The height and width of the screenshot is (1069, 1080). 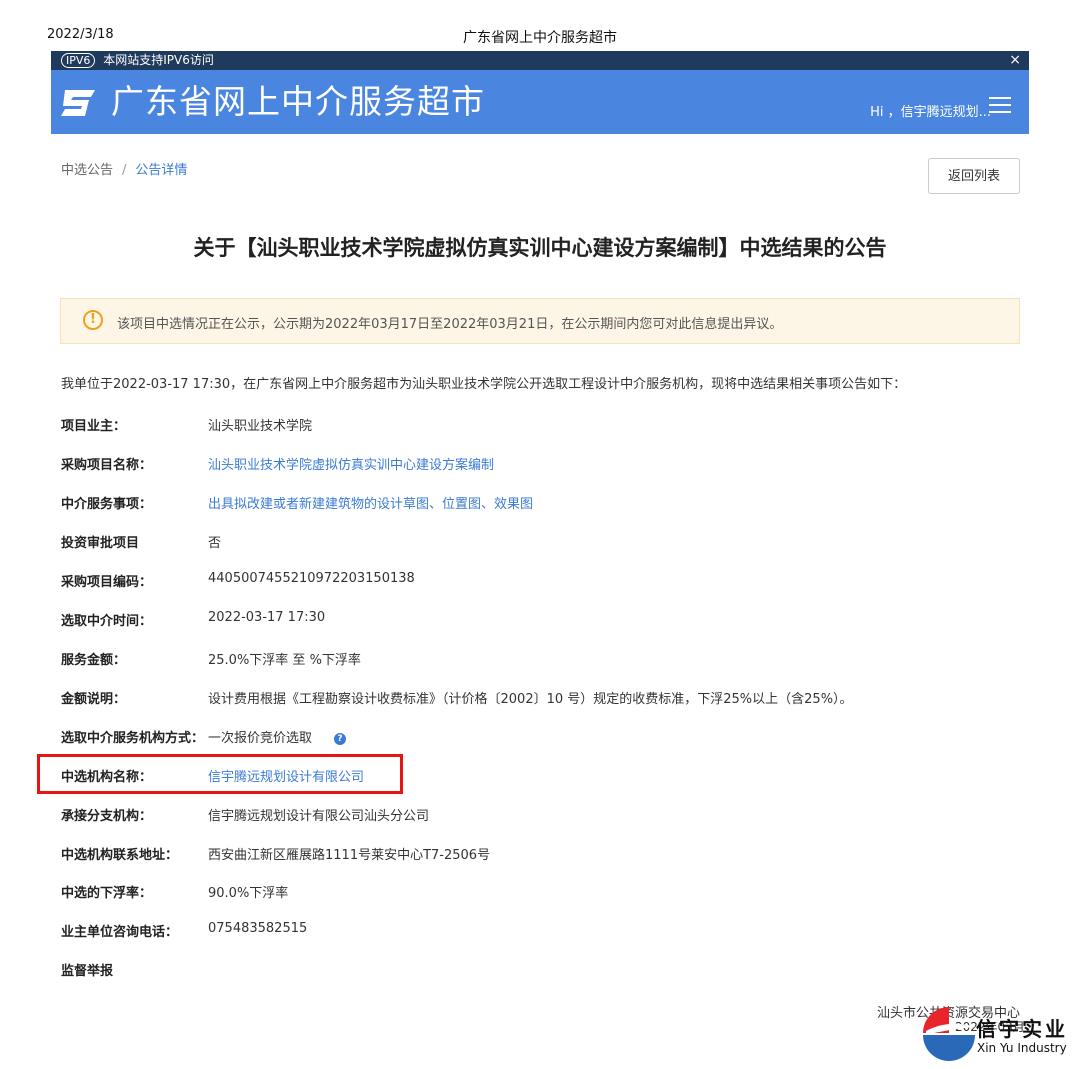 What do you see at coordinates (87, 170) in the screenshot?
I see `breadcrumb-parent: 中选公告` at bounding box center [87, 170].